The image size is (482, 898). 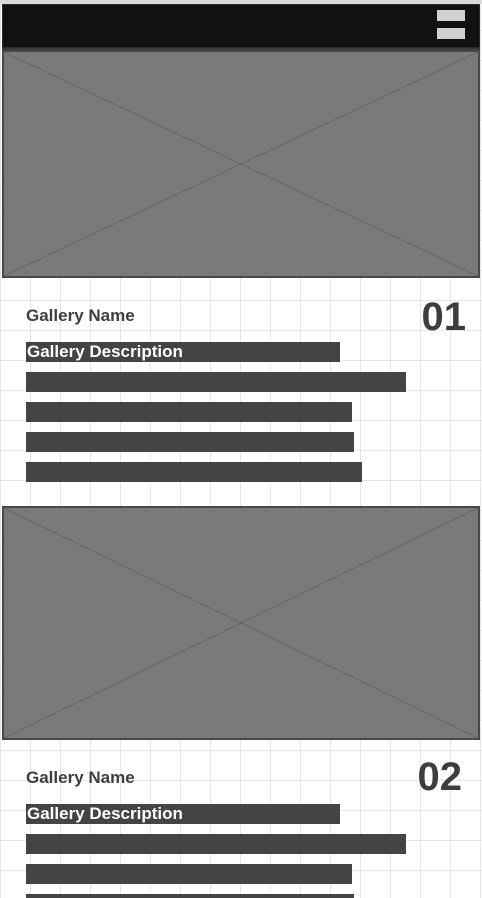 I want to click on menu-bar-bottom, so click(x=451, y=33).